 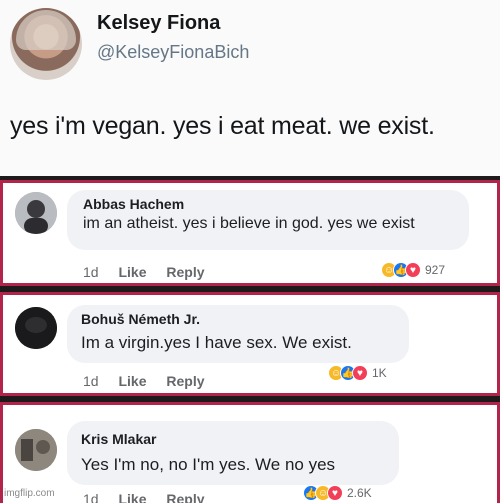 I want to click on reaction-summary: ☺ 👍 ♥ 927, so click(x=413, y=270).